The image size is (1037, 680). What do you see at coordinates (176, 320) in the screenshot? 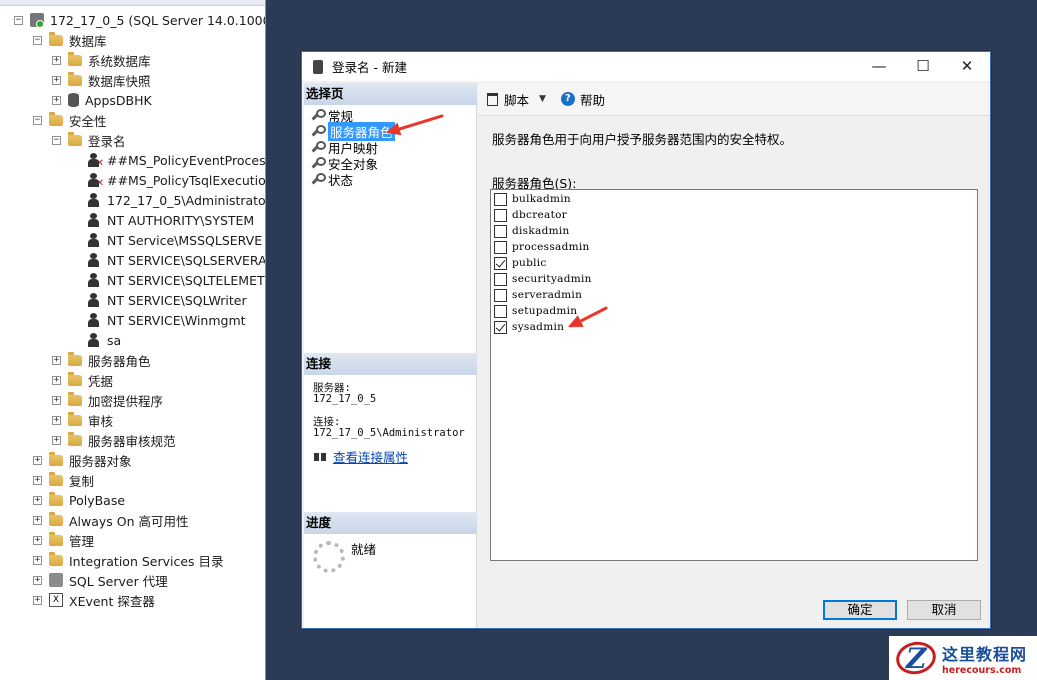
I see `tree-node-label: NT SERVICE\Winmgmt` at bounding box center [176, 320].